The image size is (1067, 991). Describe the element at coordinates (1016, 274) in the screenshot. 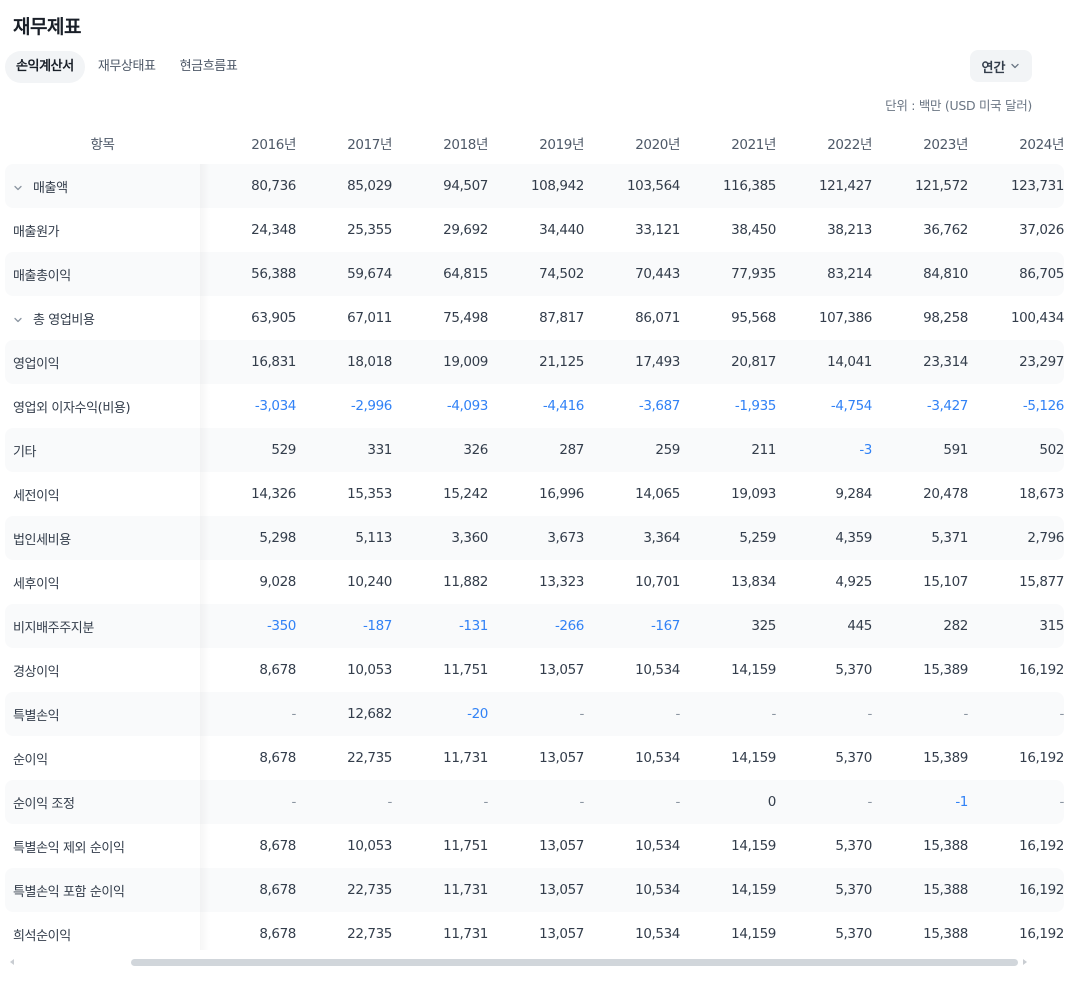

I see `table-cell: 86,705` at that location.